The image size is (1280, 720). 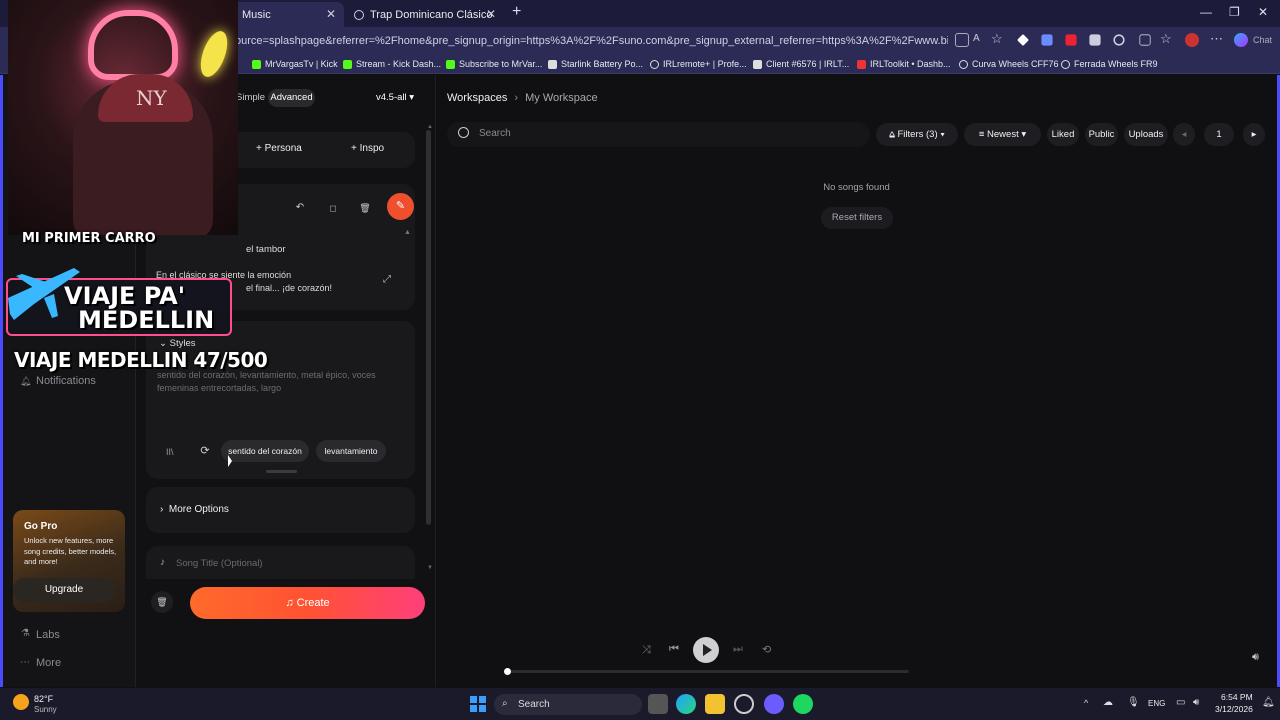 I want to click on new-tab-button: +, so click(x=516, y=12).